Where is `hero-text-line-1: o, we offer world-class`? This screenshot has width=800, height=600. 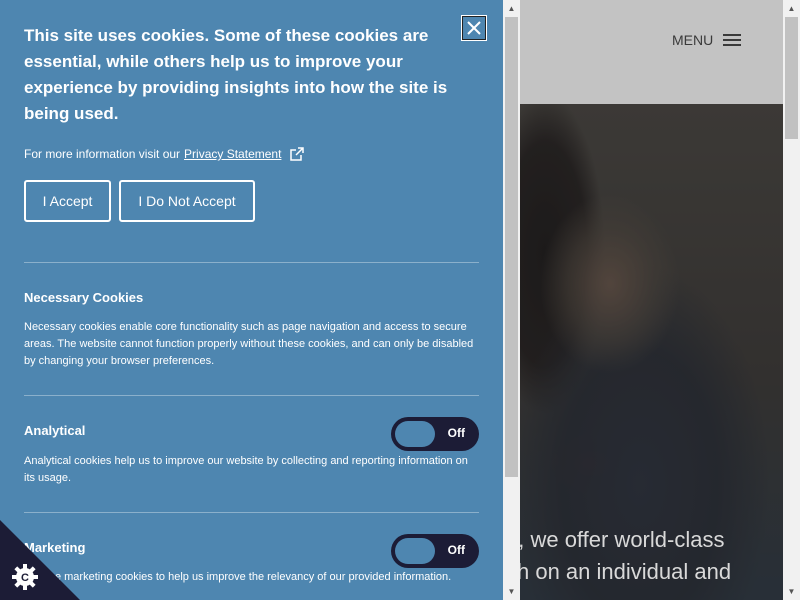 hero-text-line-1: o, we offer world-class is located at coordinates (615, 539).